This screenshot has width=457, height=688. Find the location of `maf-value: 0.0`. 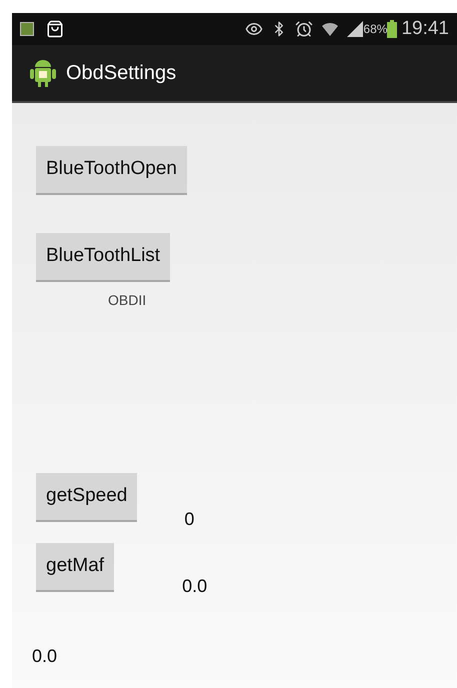

maf-value: 0.0 is located at coordinates (195, 586).